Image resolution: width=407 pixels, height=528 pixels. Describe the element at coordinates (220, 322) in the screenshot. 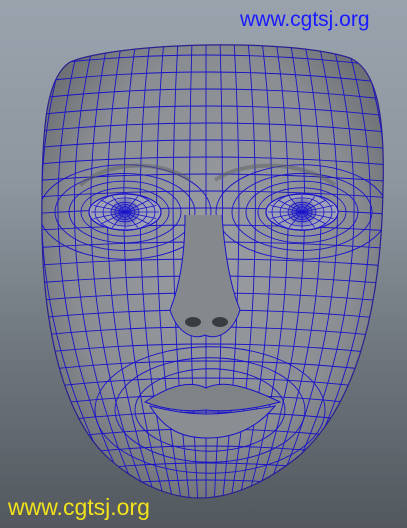

I see `right-nostril` at that location.